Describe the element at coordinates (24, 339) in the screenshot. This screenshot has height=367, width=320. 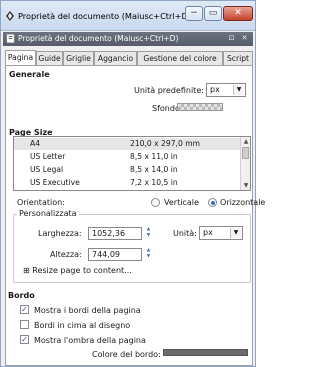
I see `show-shadow-checkbox: ✓` at that location.